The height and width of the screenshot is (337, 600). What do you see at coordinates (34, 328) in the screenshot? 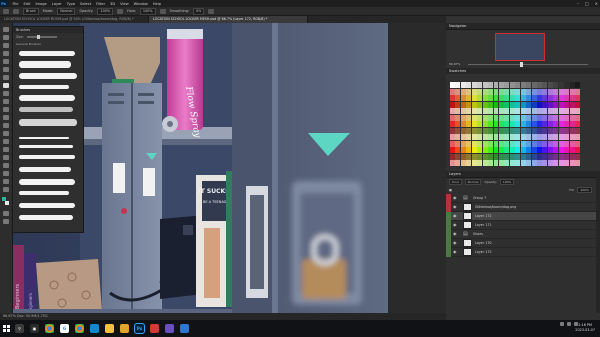
I see `task-view-icon: ▣` at bounding box center [34, 328].